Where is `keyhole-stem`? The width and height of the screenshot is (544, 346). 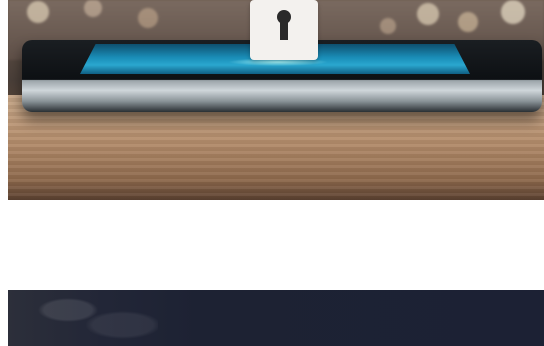
keyhole-stem is located at coordinates (284, 30).